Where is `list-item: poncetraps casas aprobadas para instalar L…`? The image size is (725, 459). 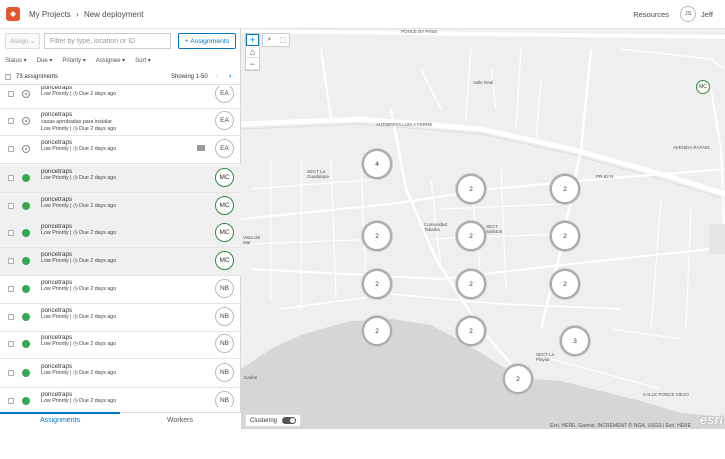 list-item: poncetraps casas aprobadas para instalar L… is located at coordinates (120, 122).